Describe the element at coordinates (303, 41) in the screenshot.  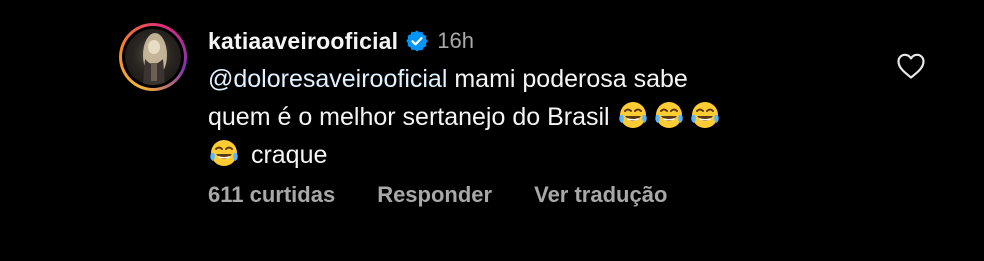
I see `username: katiaaveirooficial` at that location.